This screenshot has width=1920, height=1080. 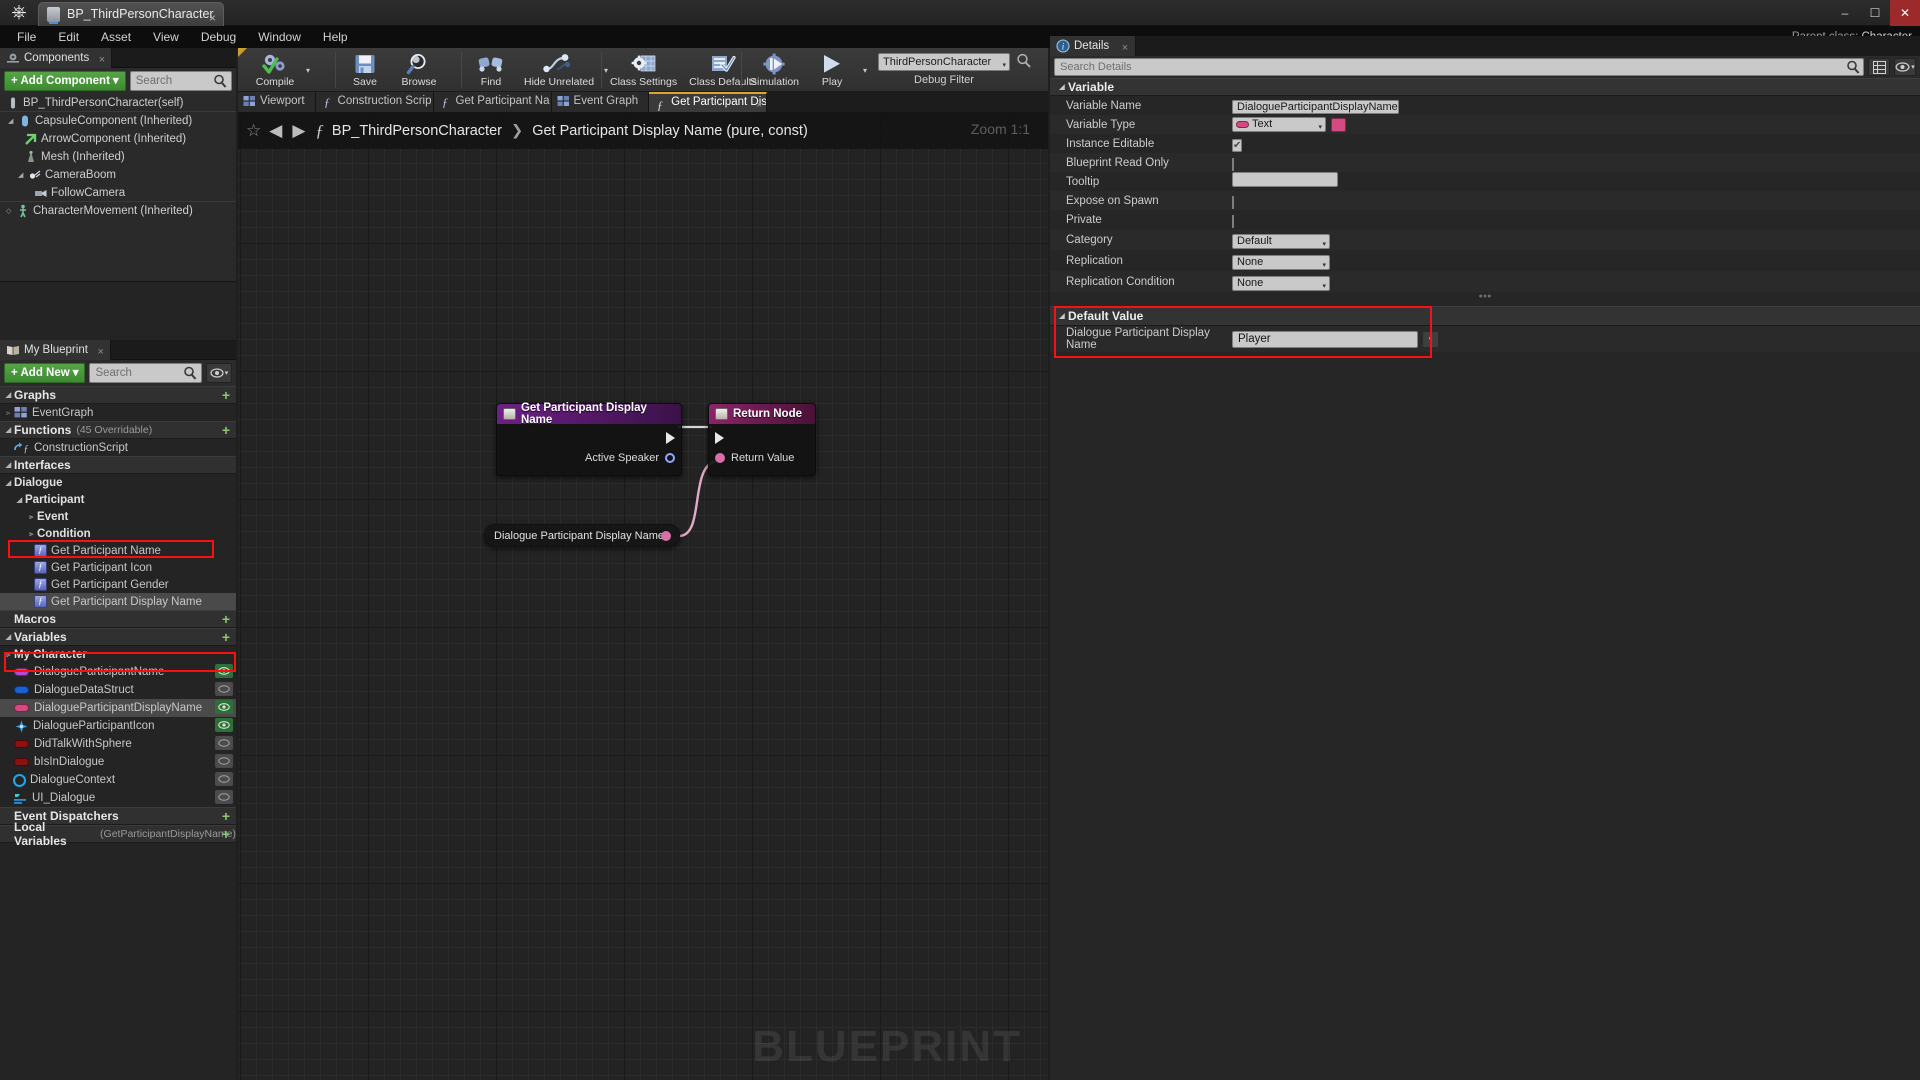 I want to click on interface-node-event: ▹ Event, so click(x=118, y=516).